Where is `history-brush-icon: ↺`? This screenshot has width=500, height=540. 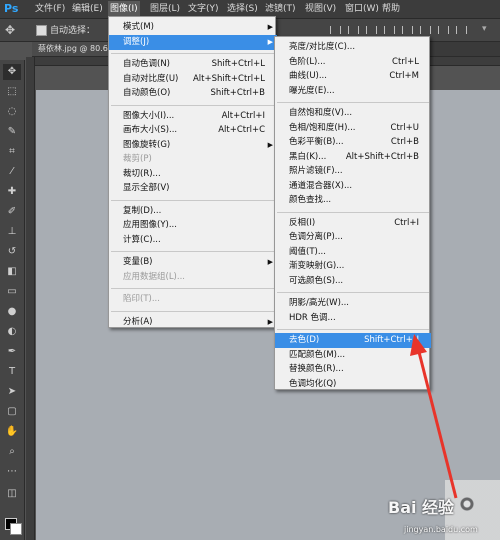 history-brush-icon: ↺ is located at coordinates (12, 252).